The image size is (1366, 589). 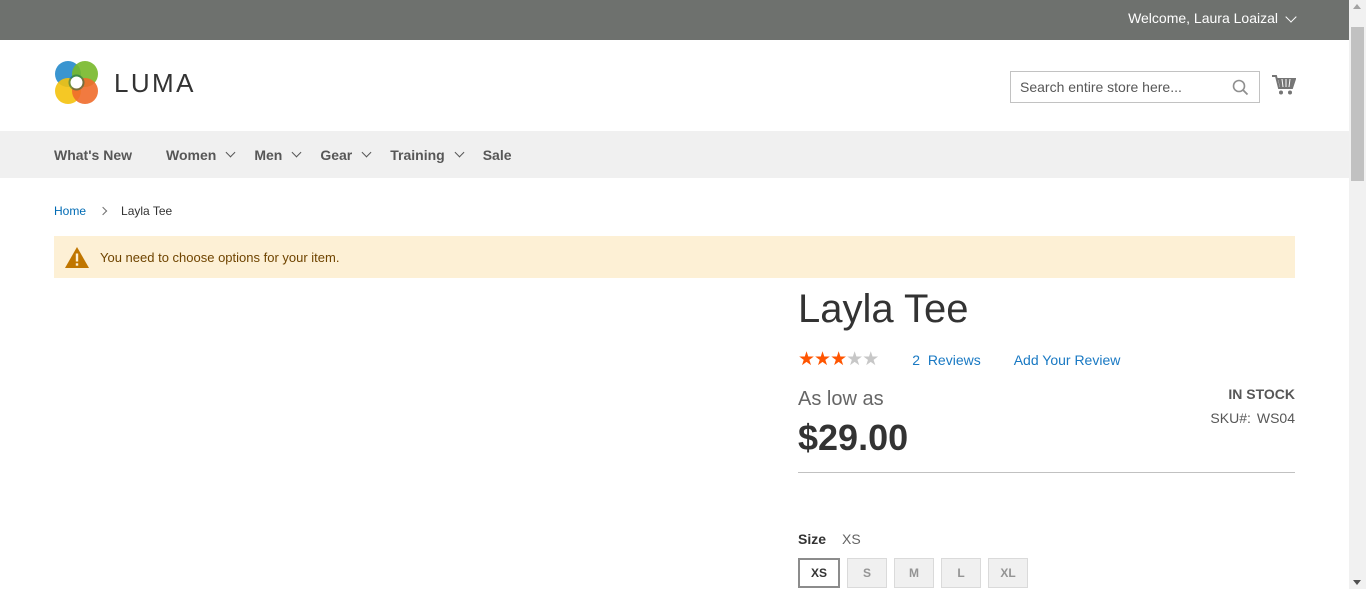 I want to click on customer-menu: Welcome, Laura Loaizal, so click(x=1212, y=18).